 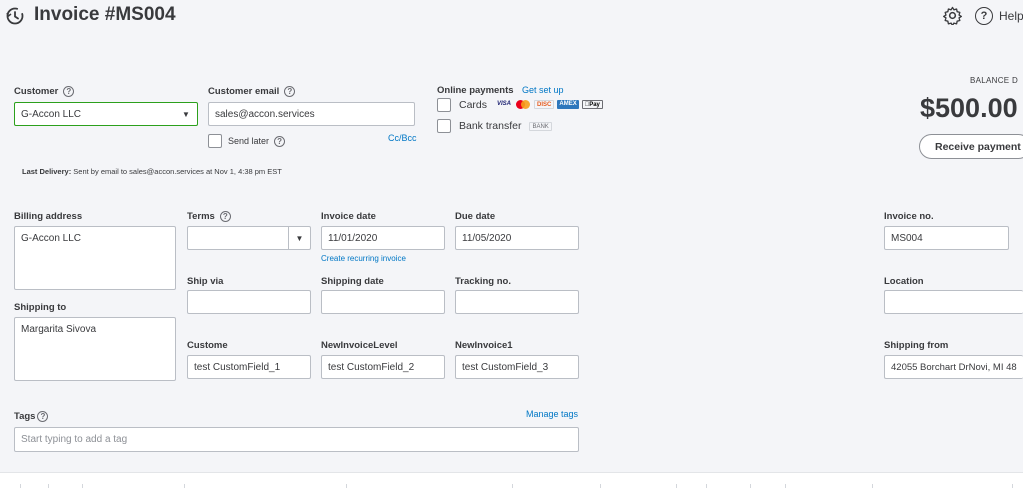 What do you see at coordinates (95, 349) in the screenshot?
I see `shipping-to-field: Margarita Sivova` at bounding box center [95, 349].